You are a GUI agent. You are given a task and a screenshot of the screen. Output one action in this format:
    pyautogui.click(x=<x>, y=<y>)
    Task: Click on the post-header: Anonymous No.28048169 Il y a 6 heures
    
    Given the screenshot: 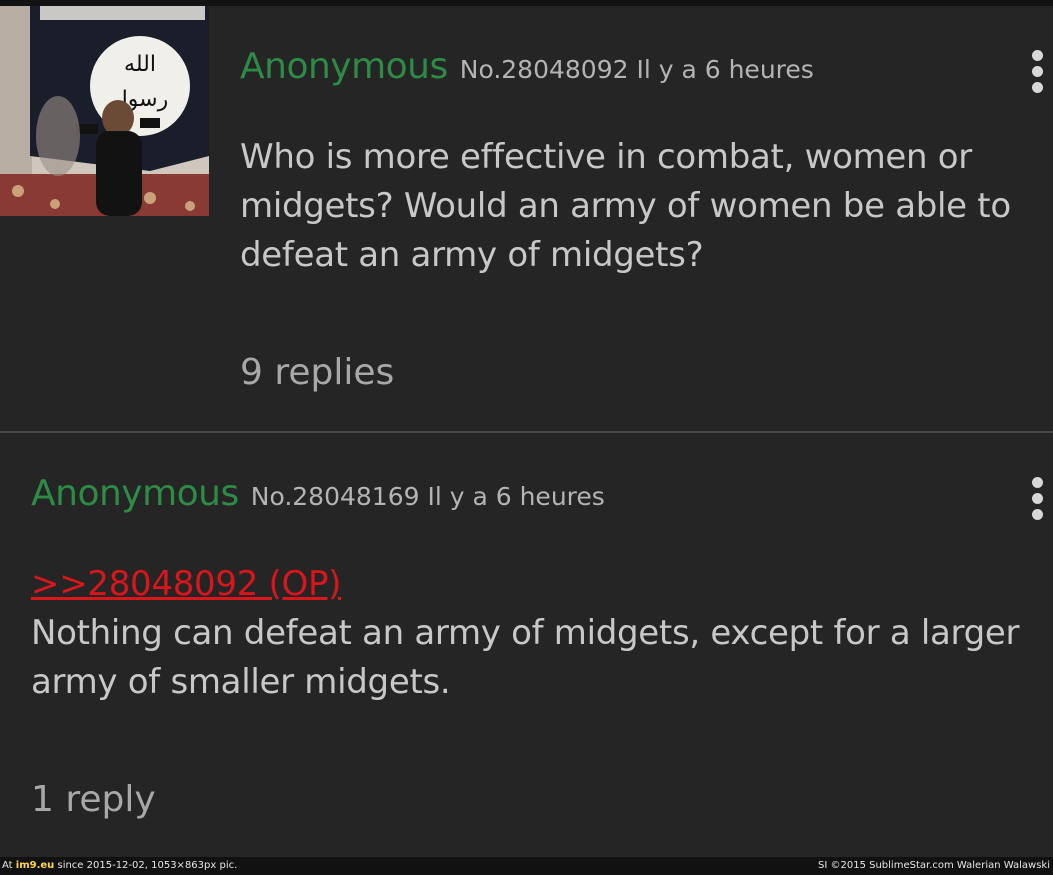 What is the action you would take?
    pyautogui.click(x=318, y=493)
    